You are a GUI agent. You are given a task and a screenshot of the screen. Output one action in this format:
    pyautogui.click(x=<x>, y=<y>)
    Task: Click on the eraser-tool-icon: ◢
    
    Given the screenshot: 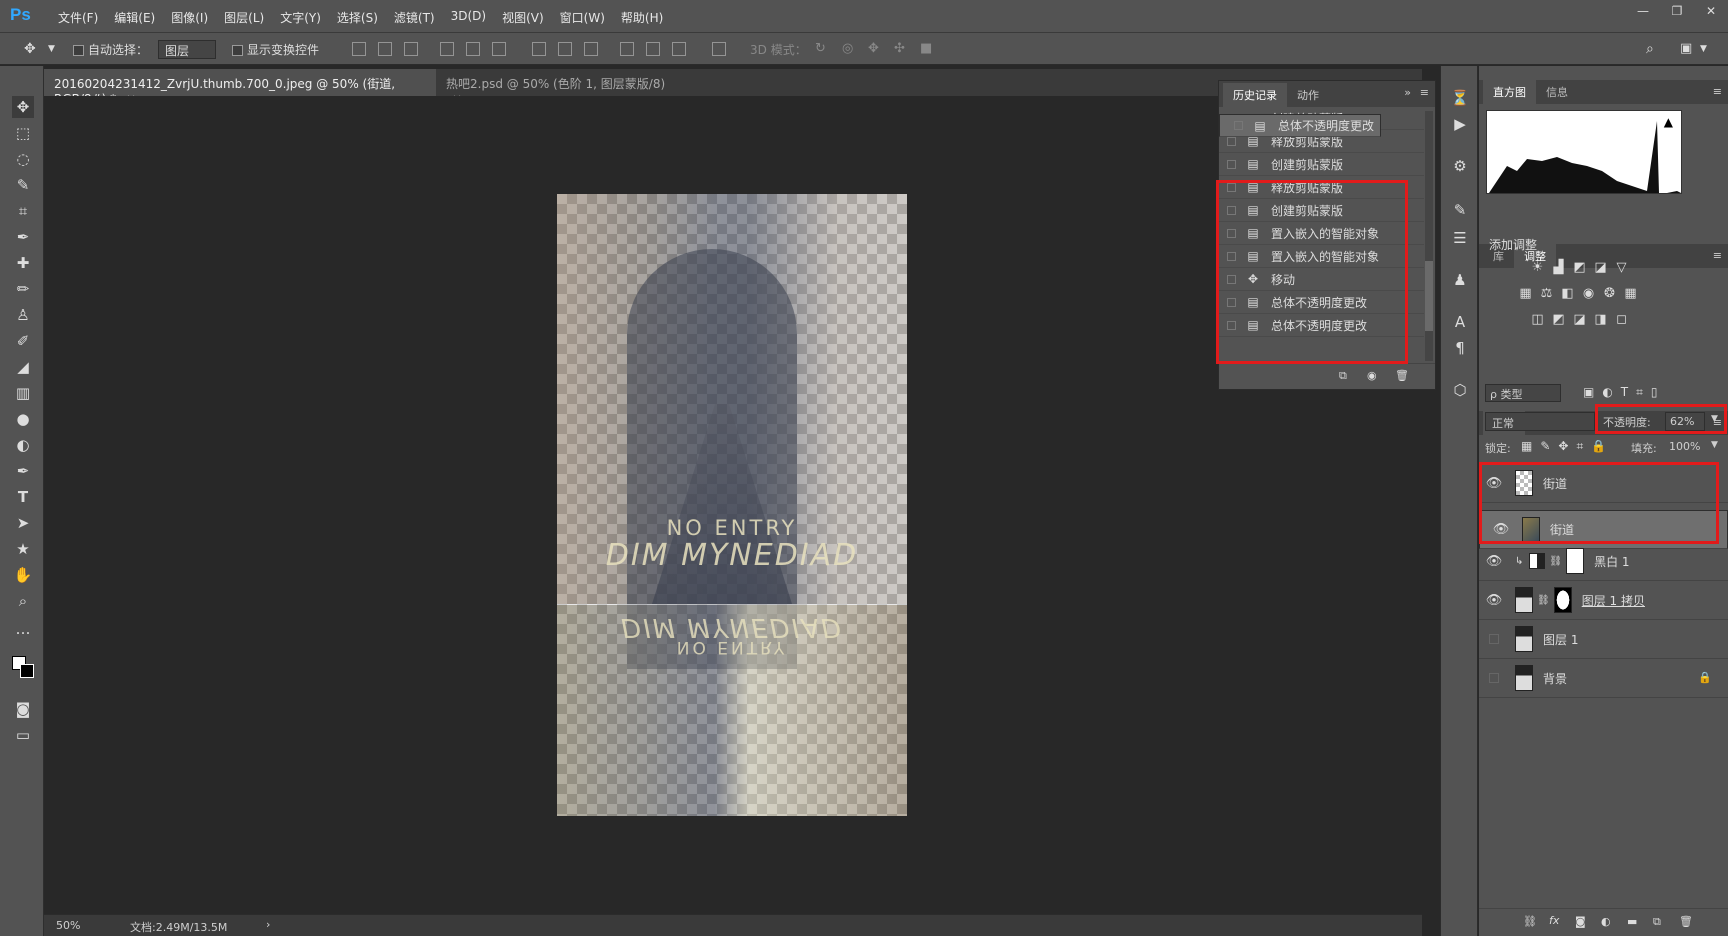 What is the action you would take?
    pyautogui.click(x=23, y=367)
    